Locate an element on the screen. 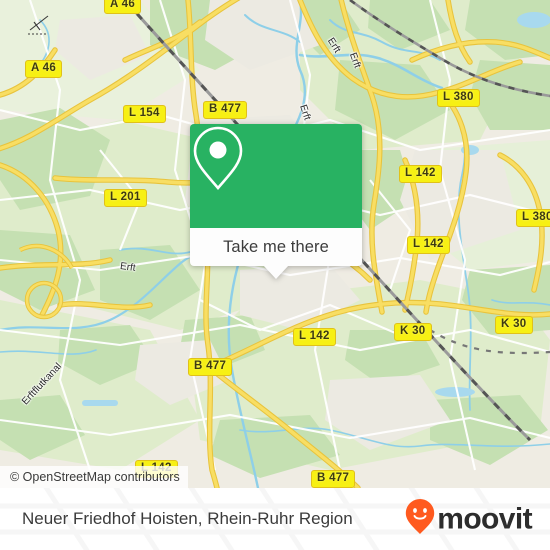 The width and height of the screenshot is (550, 550). take-me-there-button: Take me there is located at coordinates (276, 247).